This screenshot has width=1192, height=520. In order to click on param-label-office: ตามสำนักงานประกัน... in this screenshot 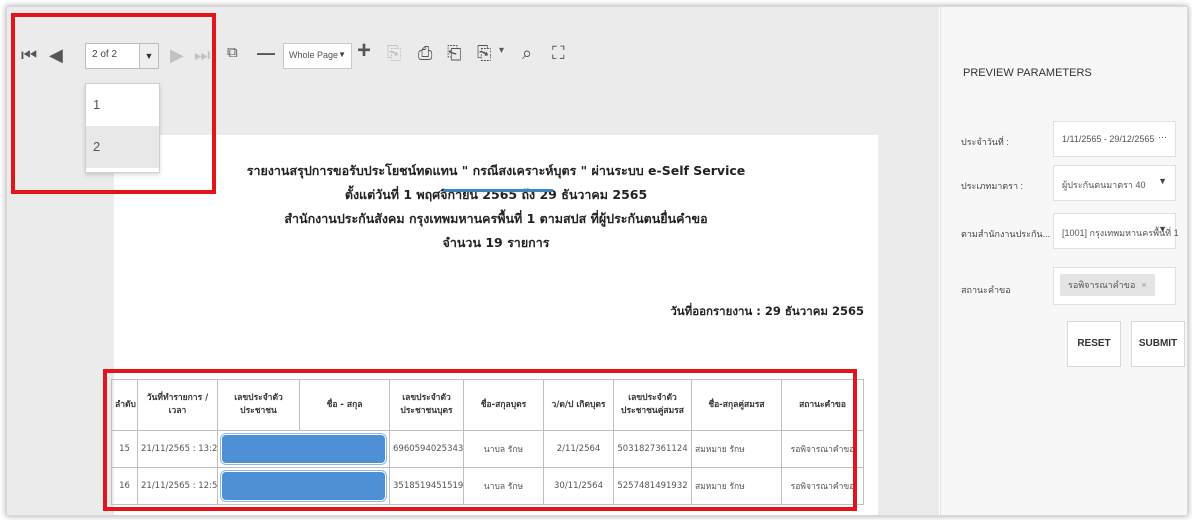, I will do `click(1006, 234)`.